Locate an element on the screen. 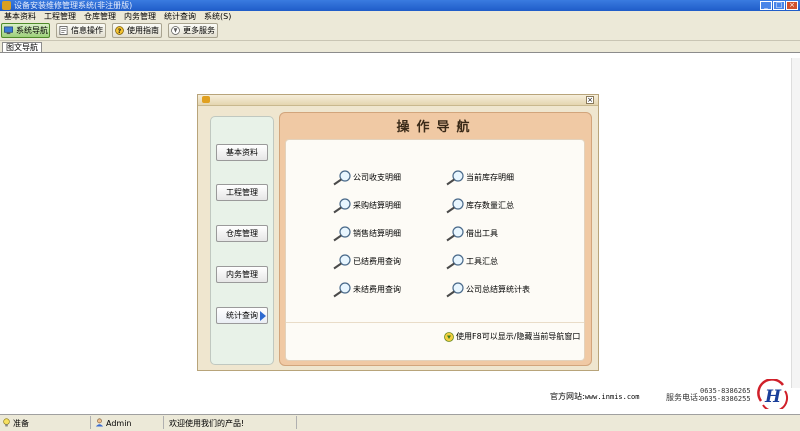 Image resolution: width=800 pixels, height=431 pixels. nav-basic-button: 基本资料 is located at coordinates (242, 152).